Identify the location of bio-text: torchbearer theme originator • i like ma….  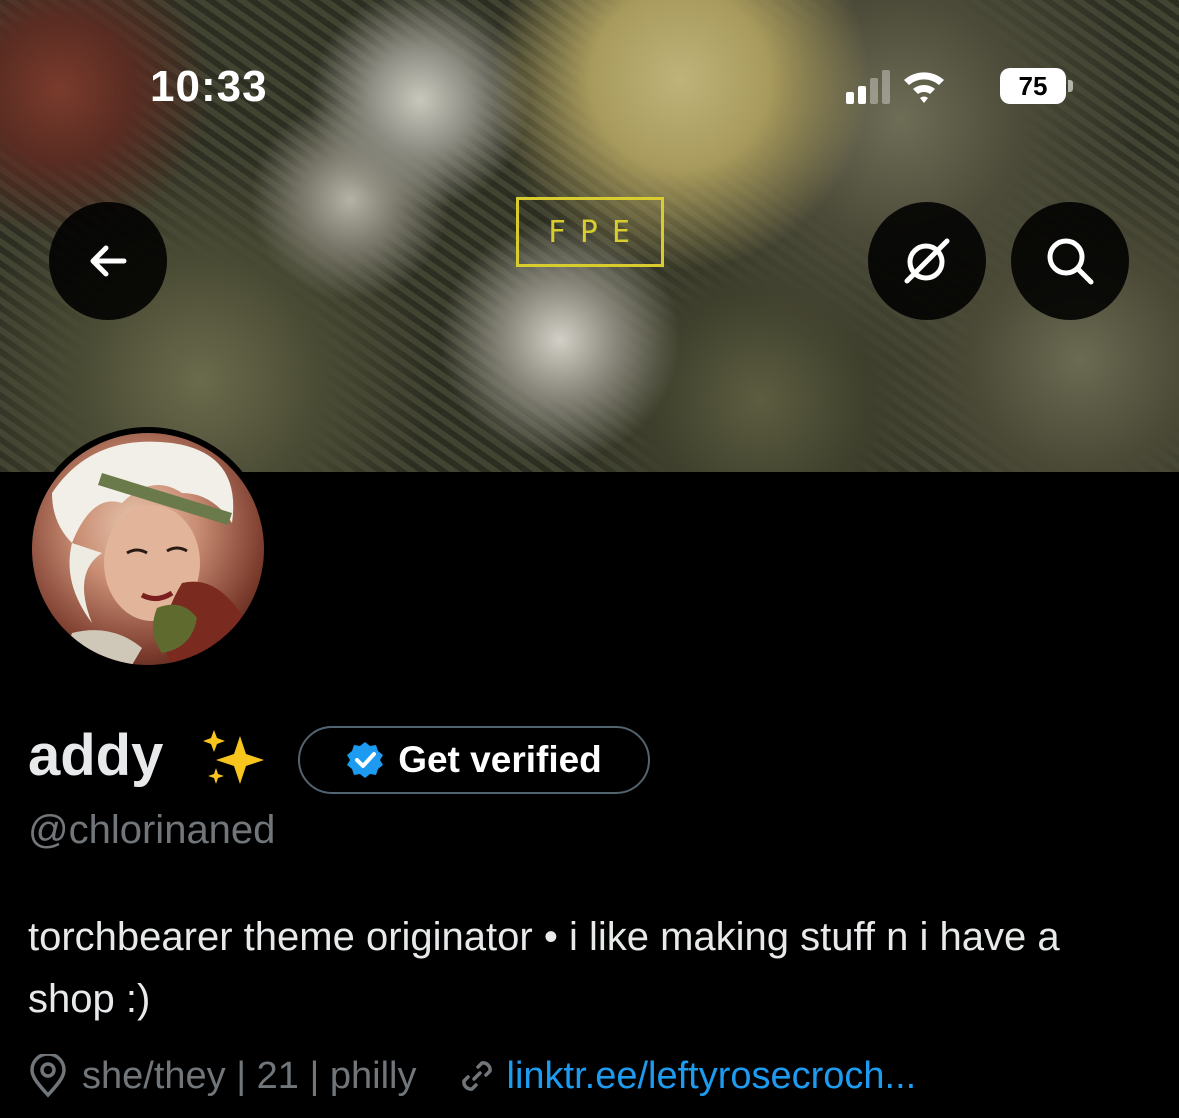
(544, 968).